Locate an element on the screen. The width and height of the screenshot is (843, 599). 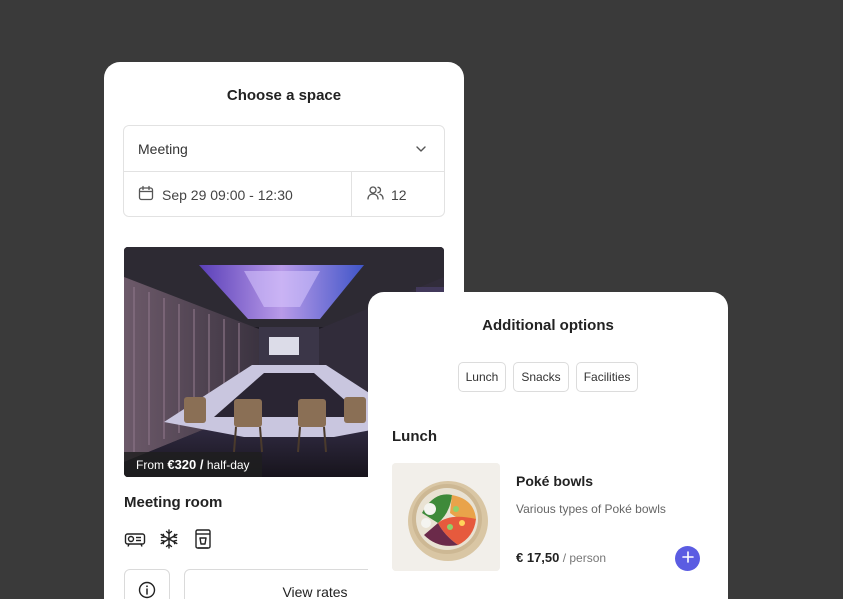
options-filter-chips: Lunch Snacks Facilities is located at coordinates (548, 377).